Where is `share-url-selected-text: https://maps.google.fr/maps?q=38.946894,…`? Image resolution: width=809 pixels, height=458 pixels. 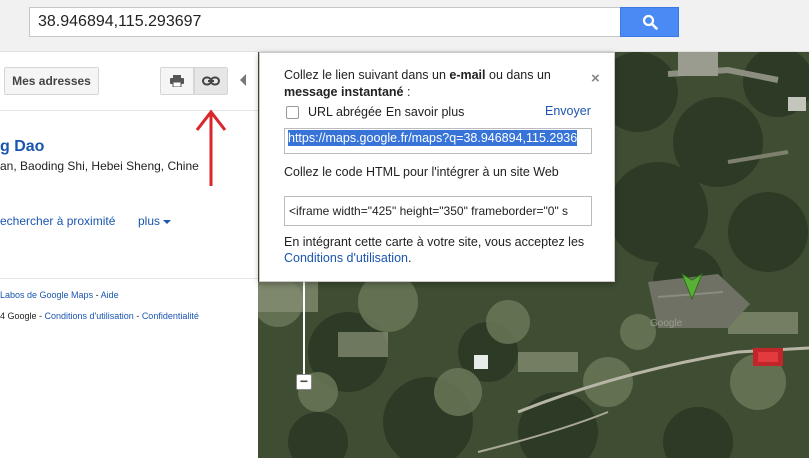 share-url-selected-text: https://maps.google.fr/maps?q=38.946894,… is located at coordinates (433, 138).